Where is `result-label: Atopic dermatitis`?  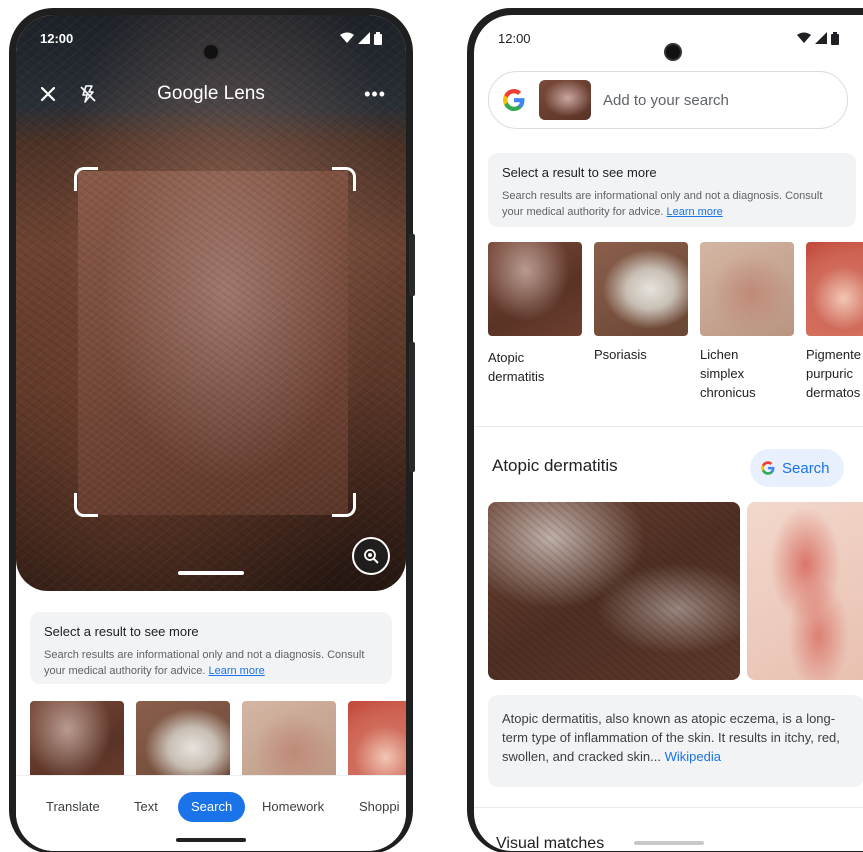 result-label: Atopic dermatitis is located at coordinates (533, 367).